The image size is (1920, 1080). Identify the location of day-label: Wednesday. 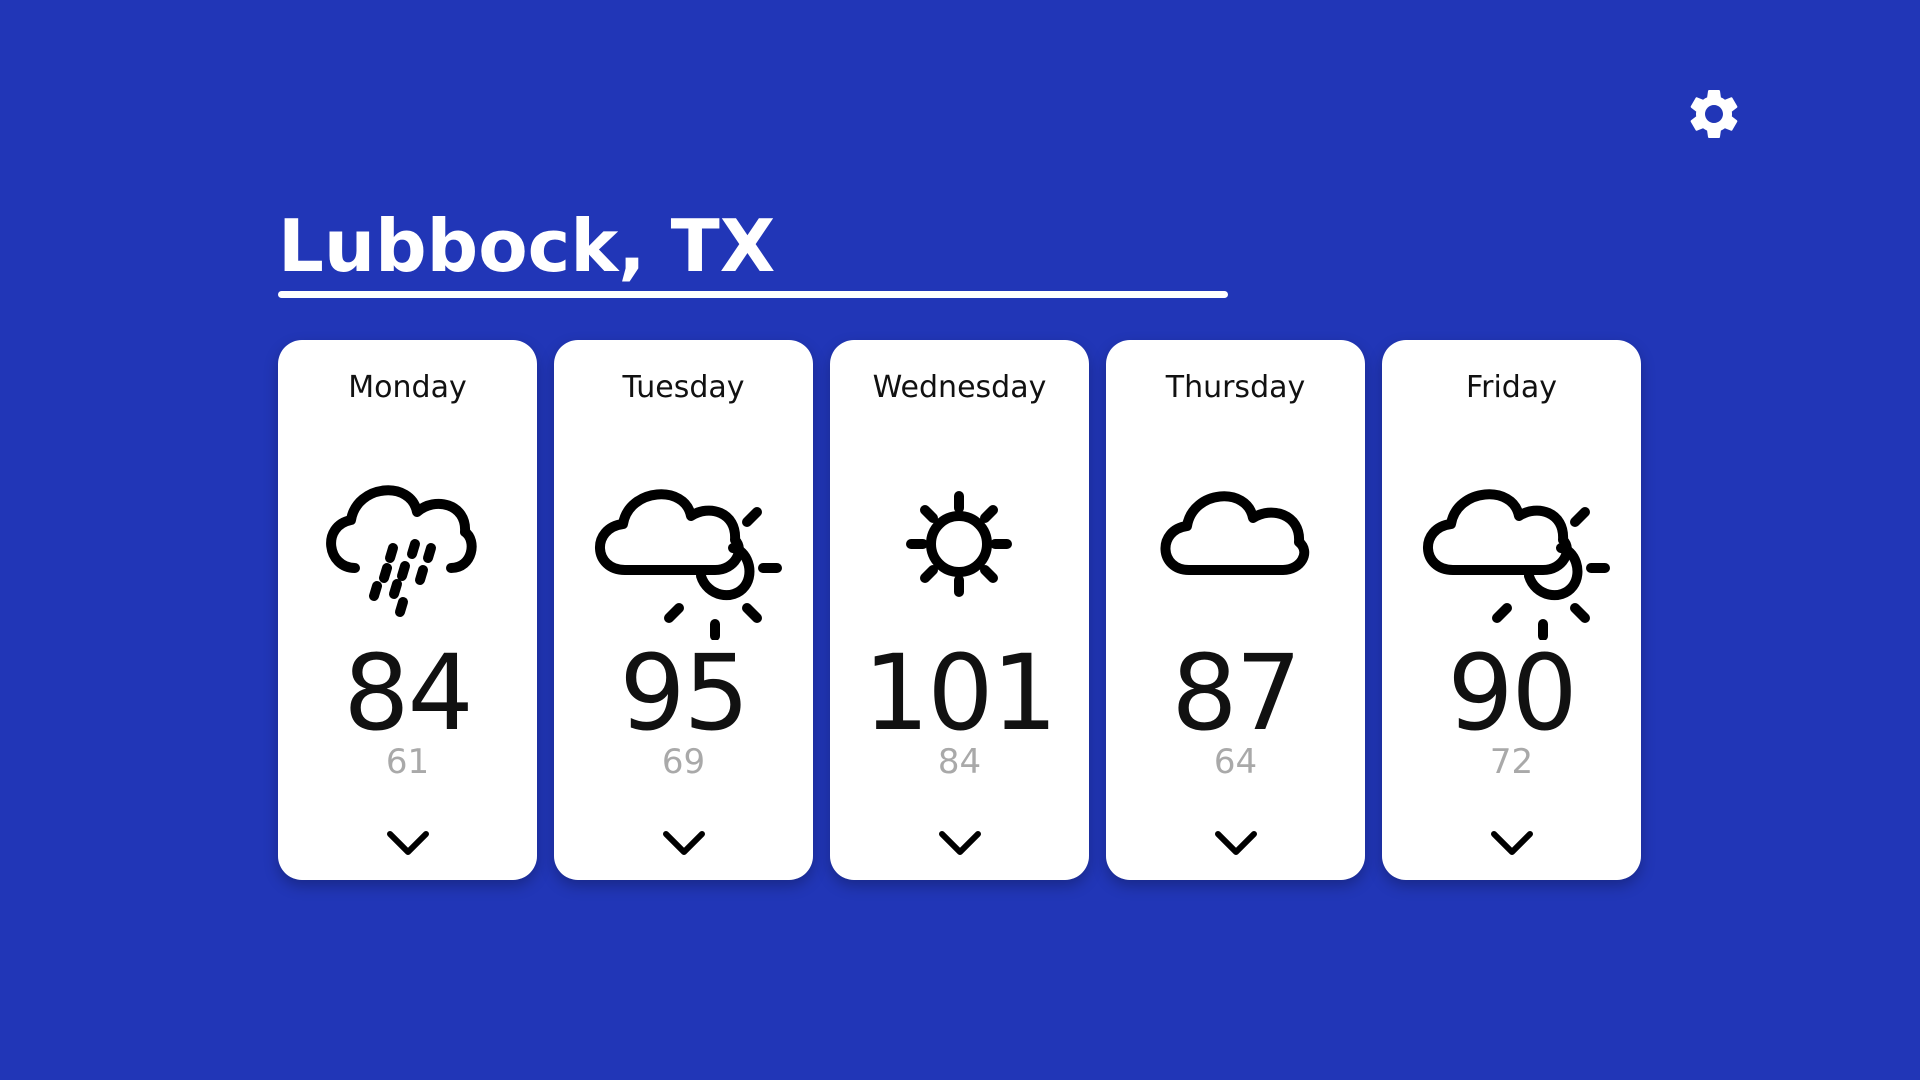
(959, 387).